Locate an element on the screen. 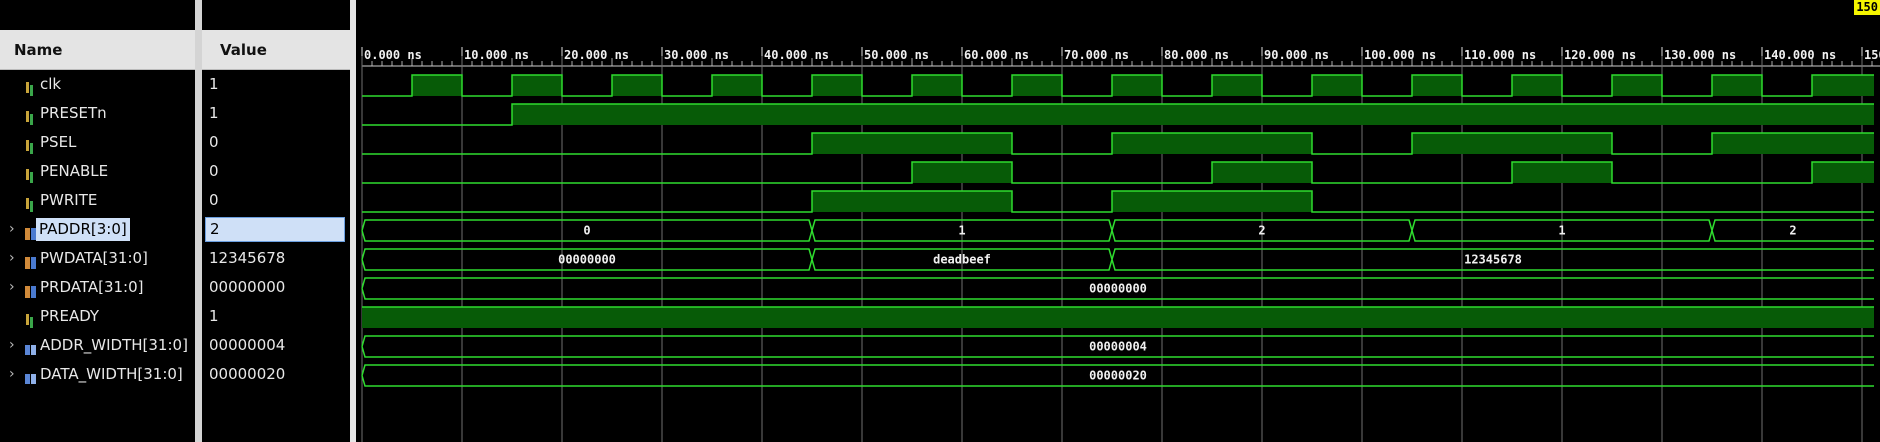  waveform-clk is located at coordinates (1118, 85).